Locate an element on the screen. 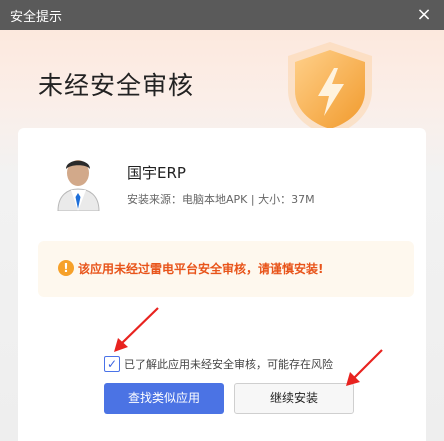  window-title: 安全提示 is located at coordinates (36, 17).